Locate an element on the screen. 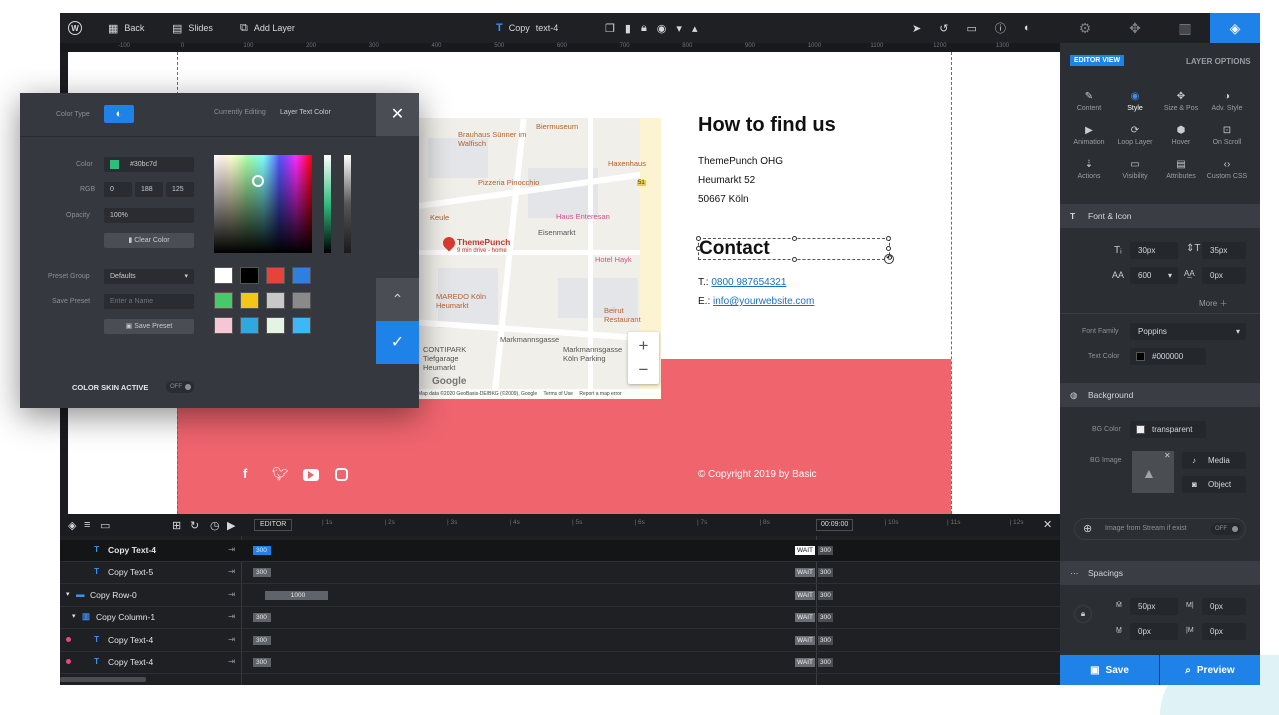 The height and width of the screenshot is (715, 1279). close-icon: ✕ is located at coordinates (1167, 455).